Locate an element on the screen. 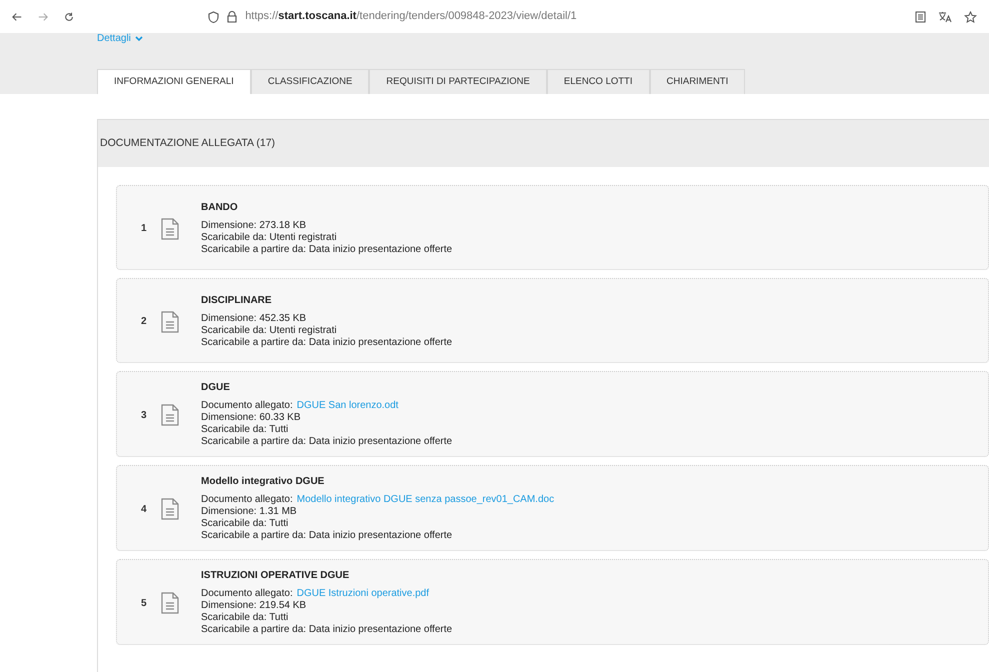 The width and height of the screenshot is (989, 672). document-detail: Dimensione: 452.35 KB is located at coordinates (254, 318).